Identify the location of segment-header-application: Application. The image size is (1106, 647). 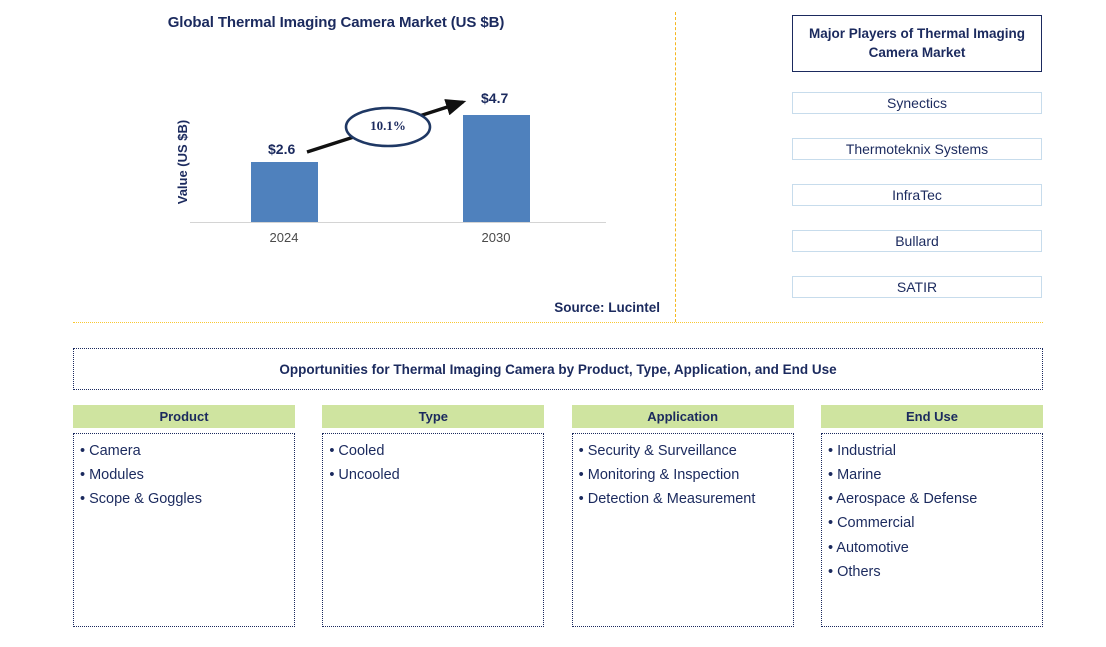
(682, 416).